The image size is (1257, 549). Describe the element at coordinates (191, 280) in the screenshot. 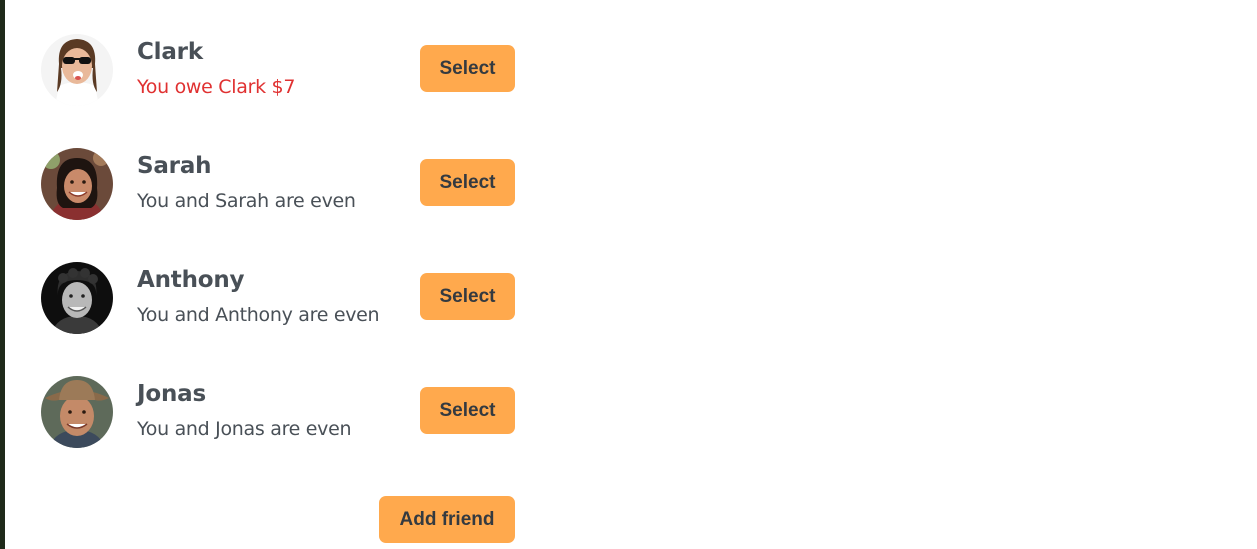

I see `friend-name: Anthony` at that location.